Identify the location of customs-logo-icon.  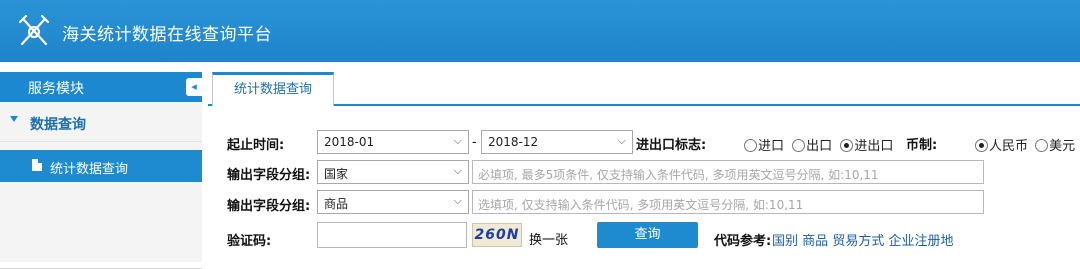
(34, 30).